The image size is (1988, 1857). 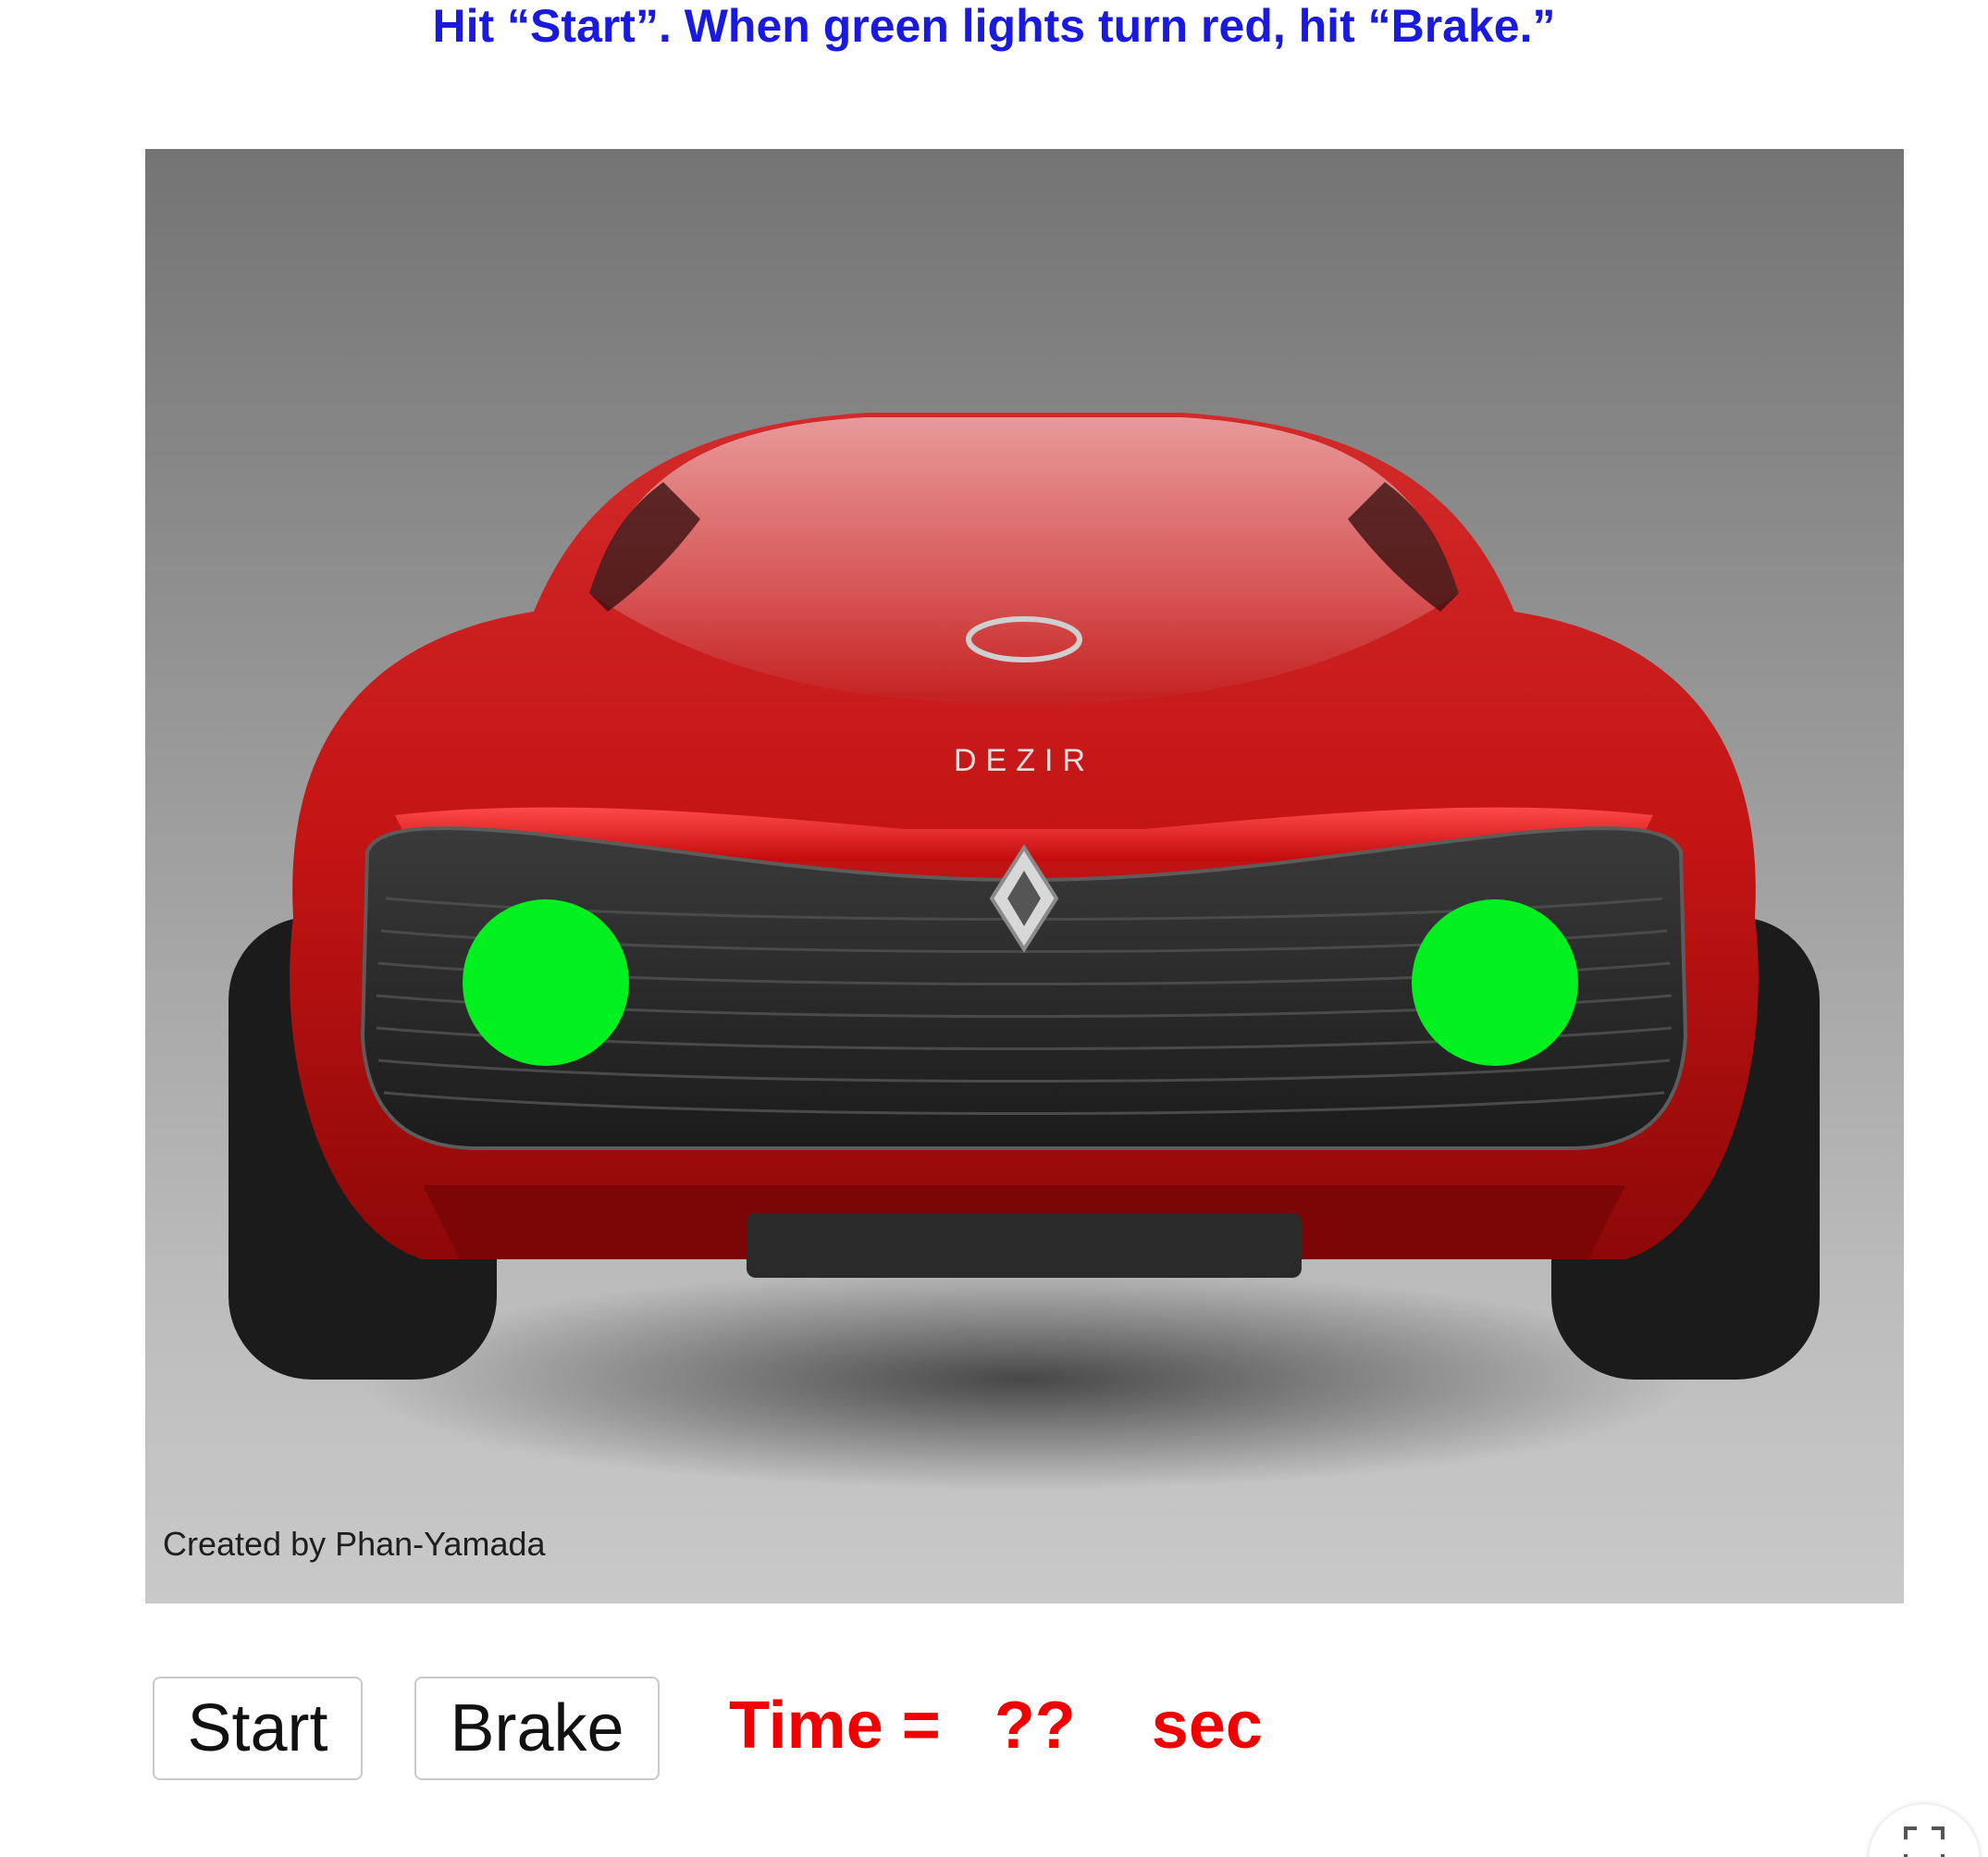 I want to click on time-label: Time =, so click(x=835, y=1726).